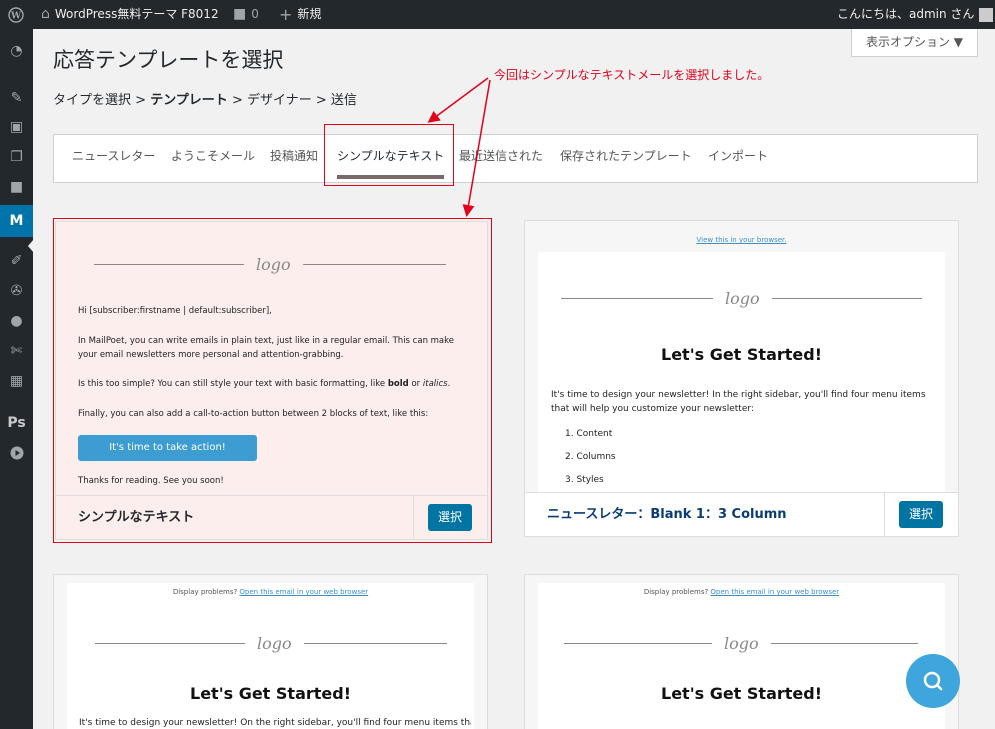 This screenshot has height=729, width=995. I want to click on help-button, so click(933, 681).